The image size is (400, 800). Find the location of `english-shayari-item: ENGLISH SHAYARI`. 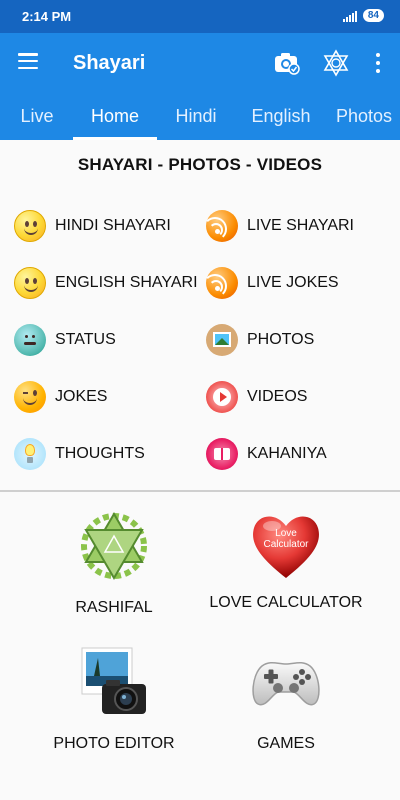

english-shayari-item: ENGLISH SHAYARI is located at coordinates (106, 283).